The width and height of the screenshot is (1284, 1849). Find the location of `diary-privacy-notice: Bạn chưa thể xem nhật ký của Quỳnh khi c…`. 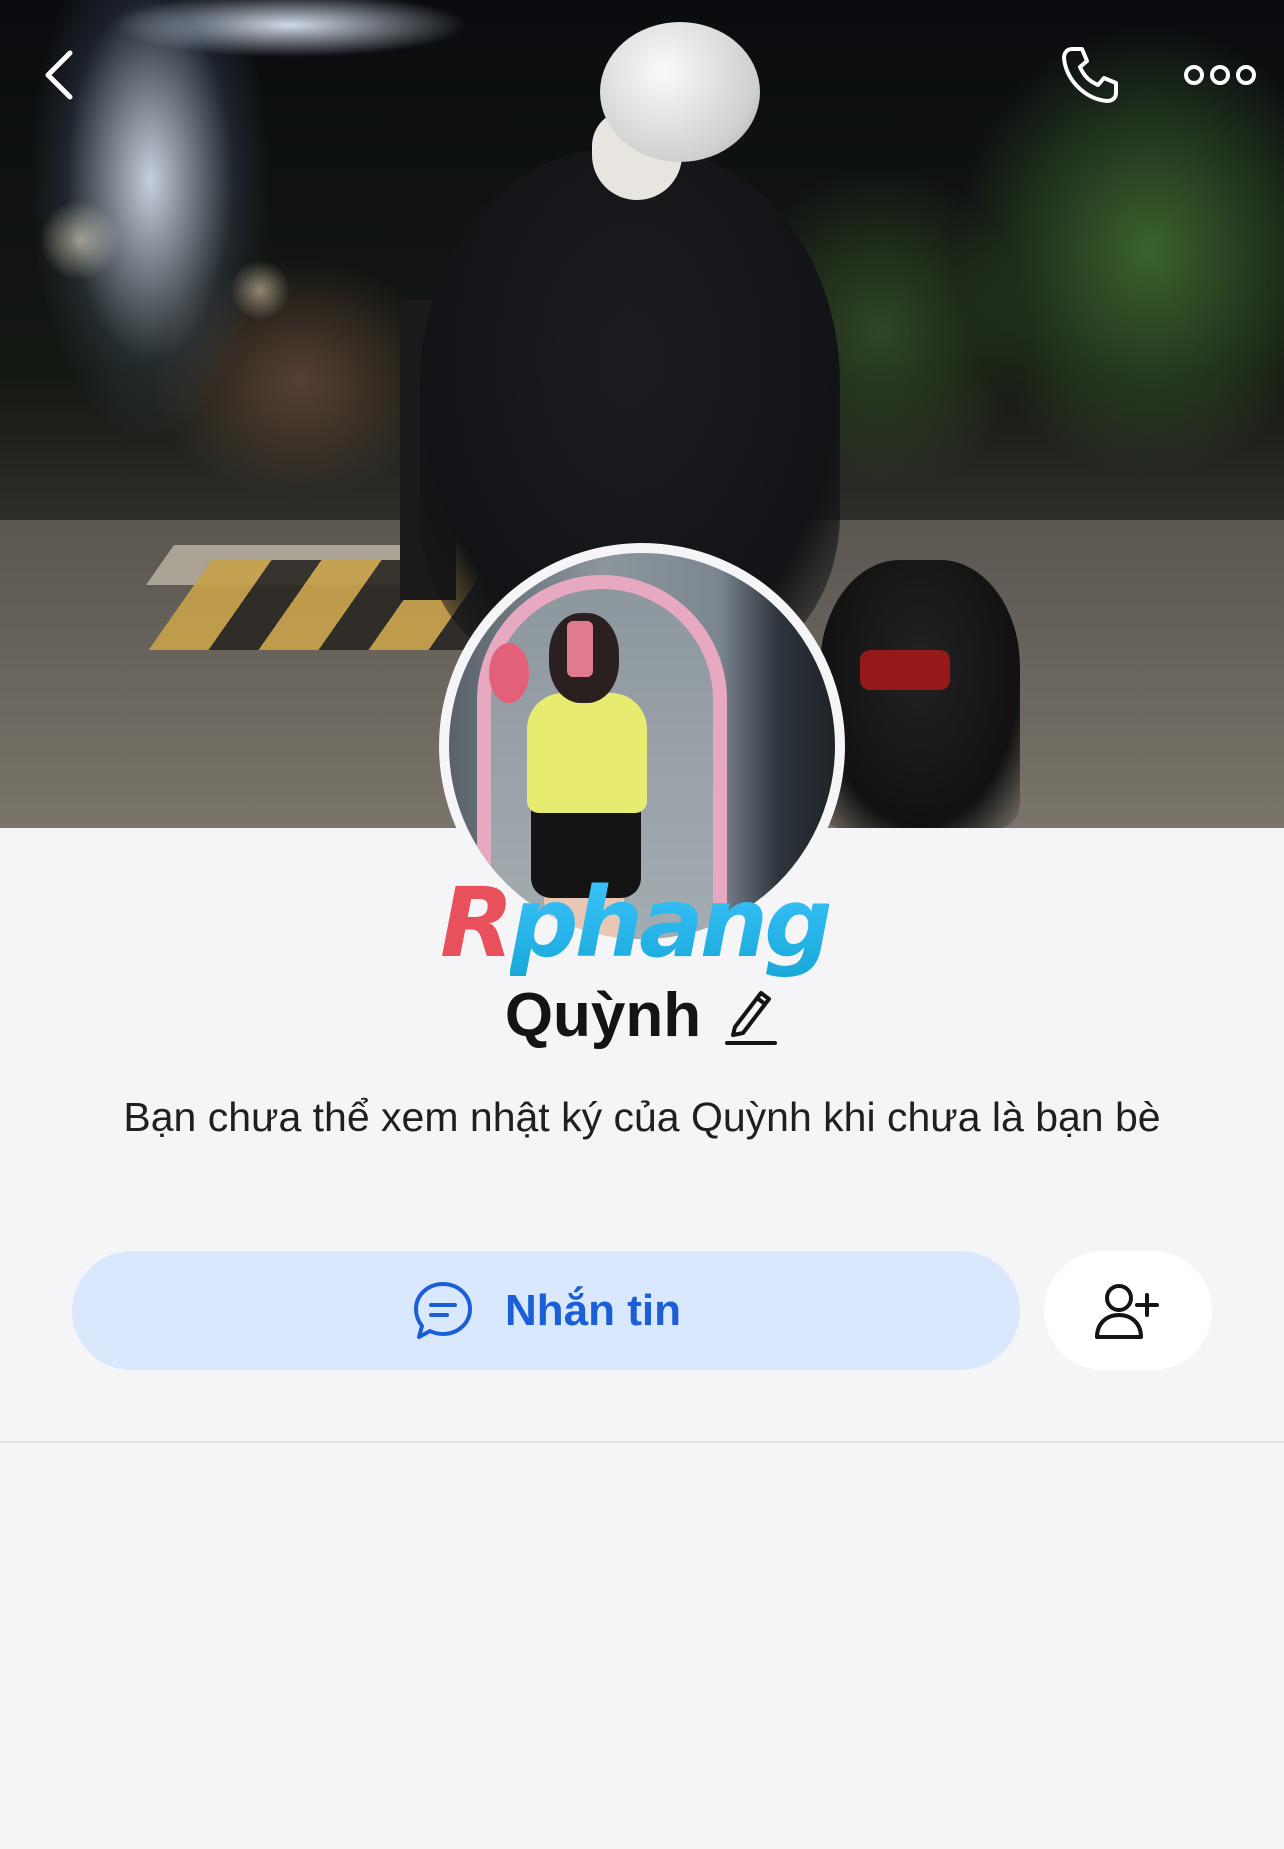

diary-privacy-notice: Bạn chưa thể xem nhật ký của Quỳnh khi c… is located at coordinates (642, 1117).